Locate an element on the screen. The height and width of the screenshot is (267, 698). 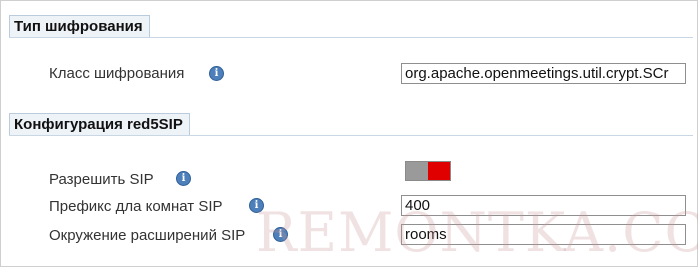
sip-section-header: Конфигурация red5SIP is located at coordinates (351, 124).